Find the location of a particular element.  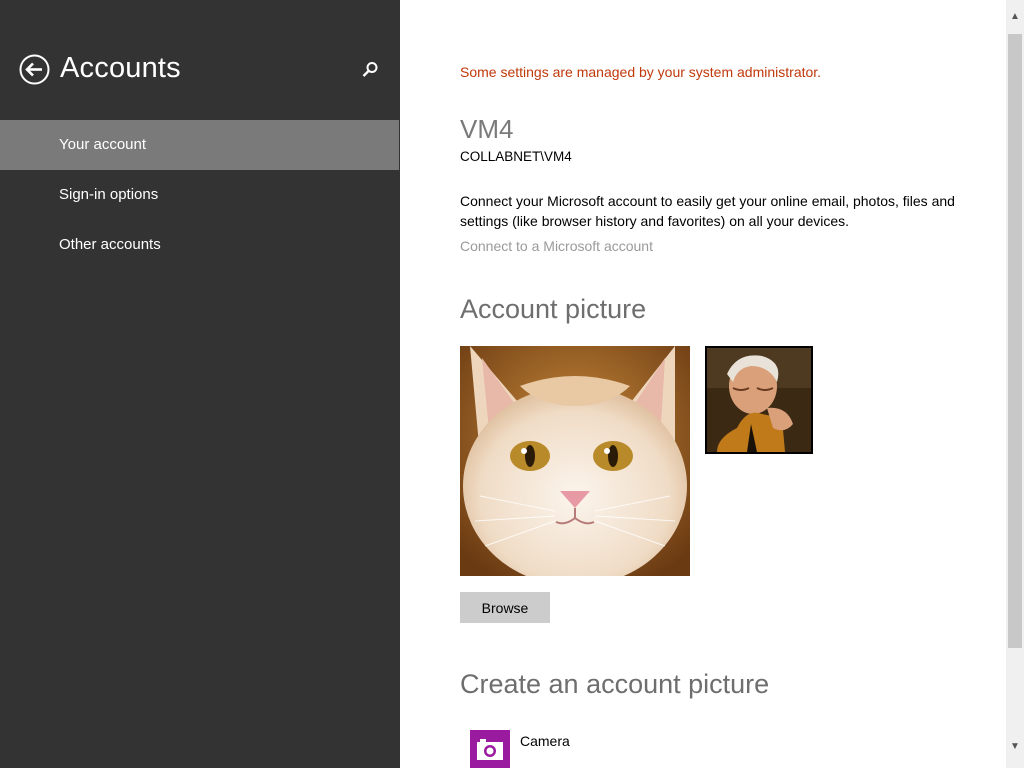

user-domain-account: COLLABNET\VM4 is located at coordinates (516, 156).